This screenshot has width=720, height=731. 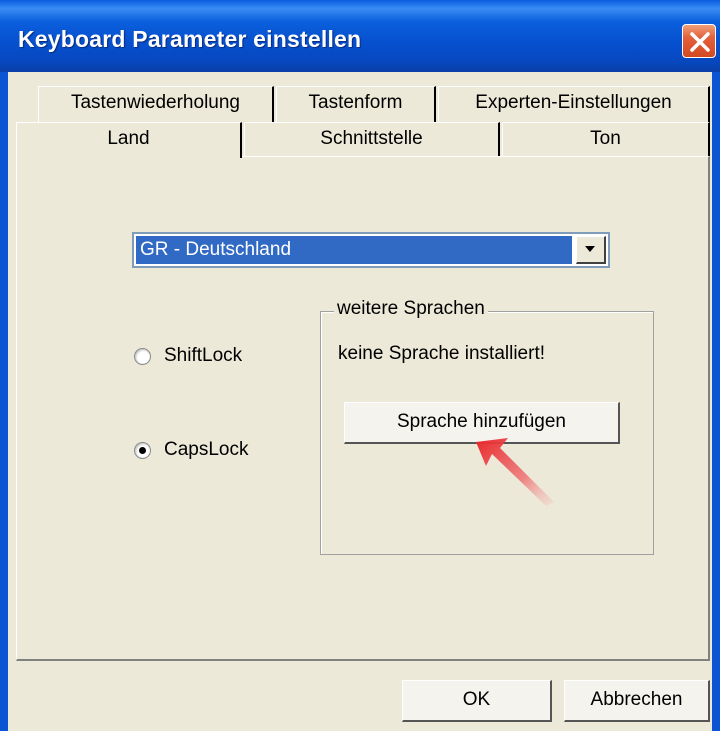 I want to click on tab-label: Ton, so click(x=605, y=138).